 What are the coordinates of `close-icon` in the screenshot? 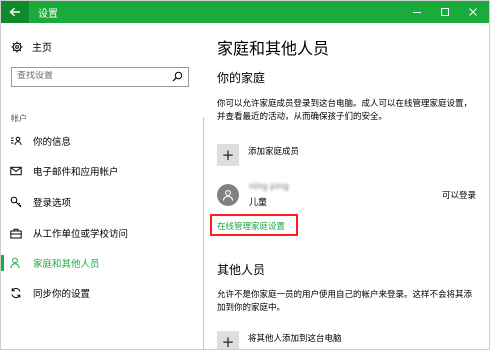 It's located at (473, 12).